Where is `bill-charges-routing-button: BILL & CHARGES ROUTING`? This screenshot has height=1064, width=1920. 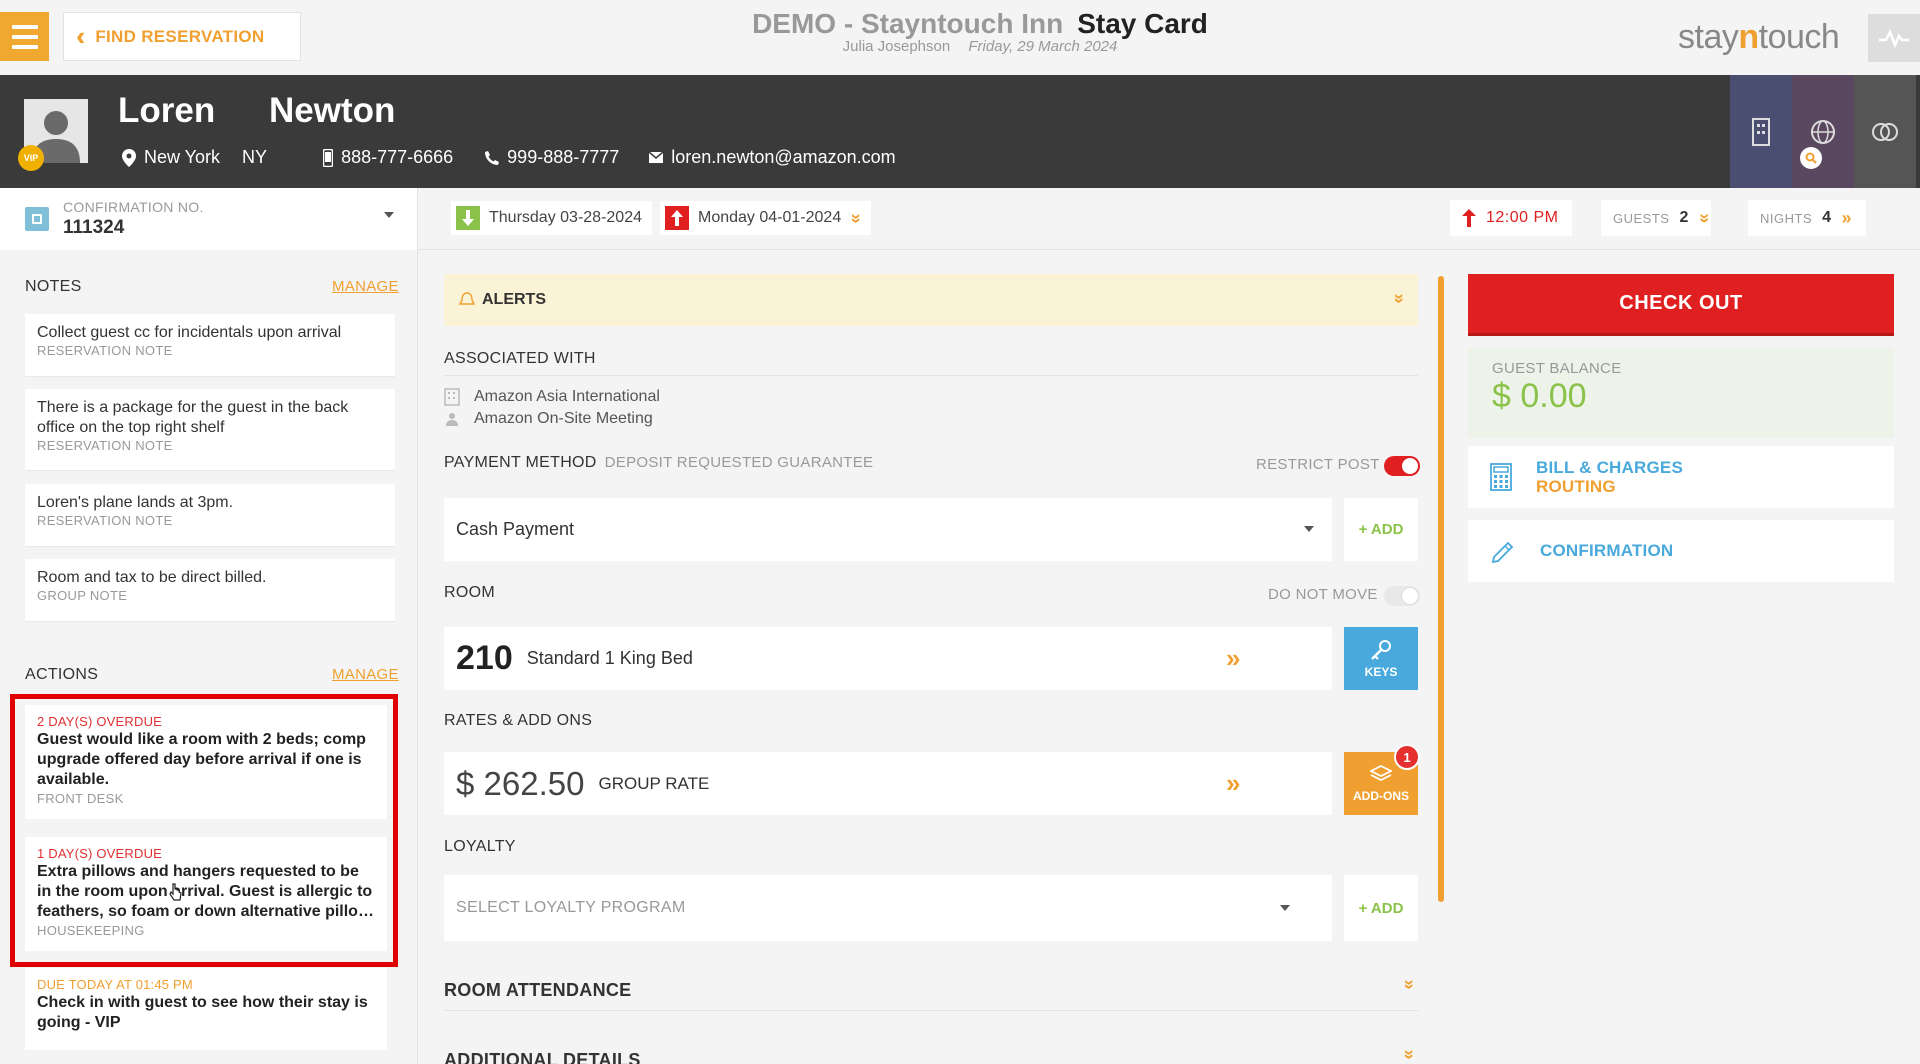
bill-charges-routing-button: BILL & CHARGES ROUTING is located at coordinates (1681, 477).